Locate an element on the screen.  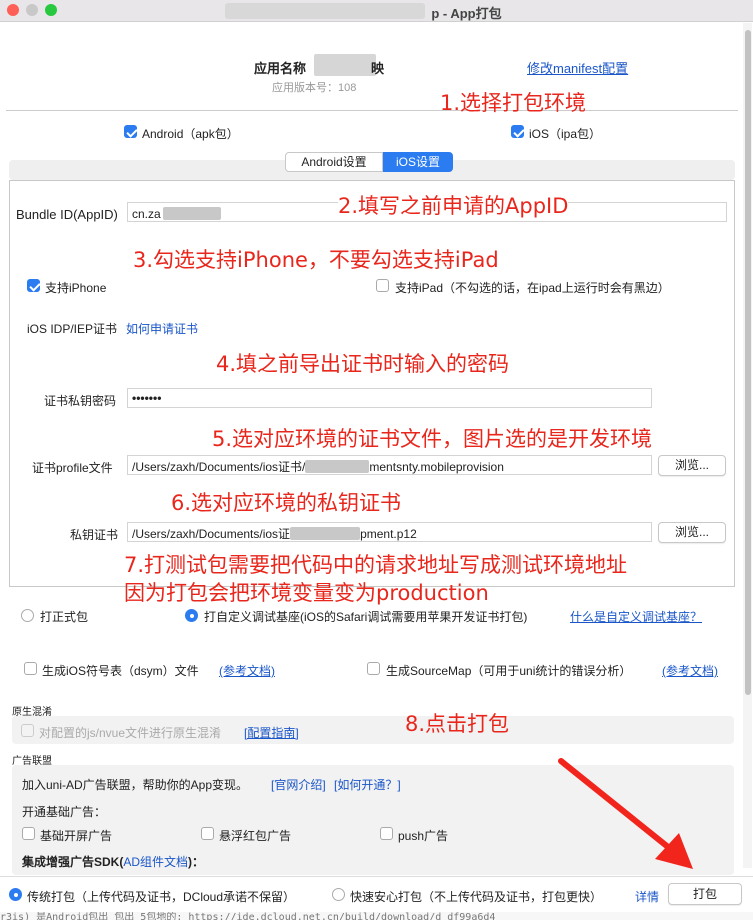
custom-base-radio is located at coordinates (191, 615).